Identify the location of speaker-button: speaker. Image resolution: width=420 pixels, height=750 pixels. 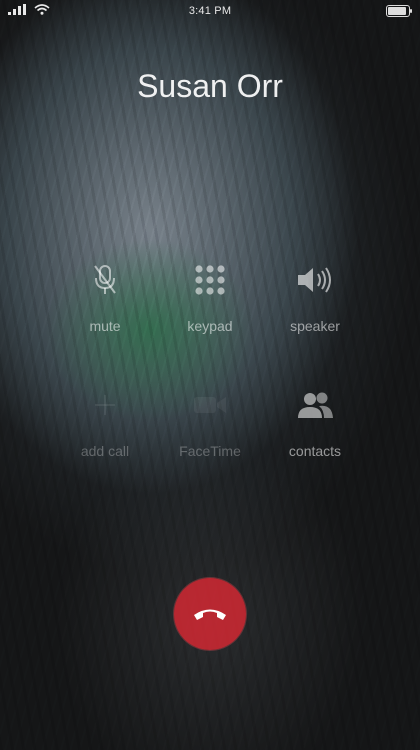
(315, 297).